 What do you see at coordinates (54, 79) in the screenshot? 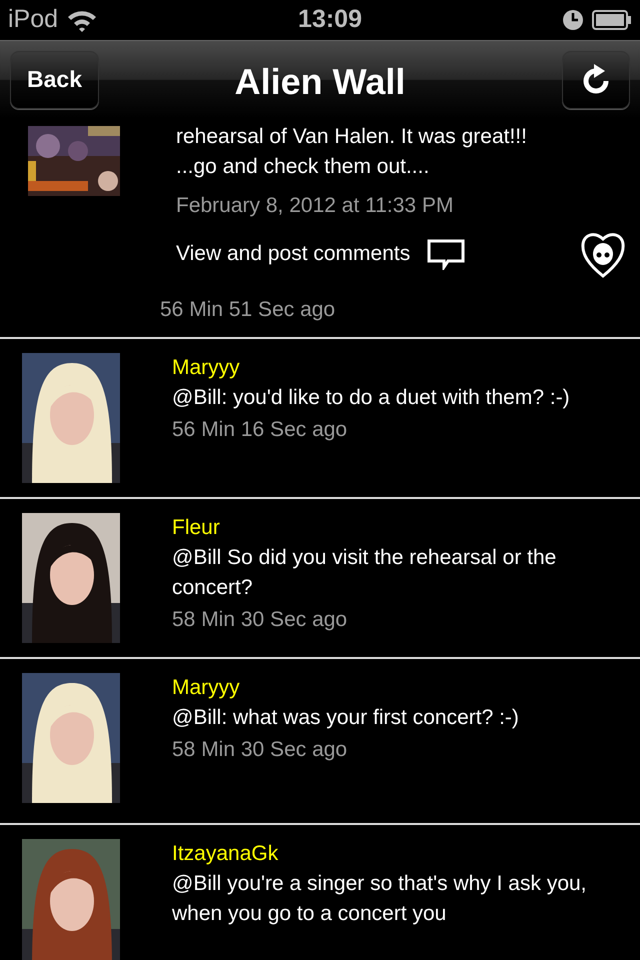
I see `back-button: Back` at bounding box center [54, 79].